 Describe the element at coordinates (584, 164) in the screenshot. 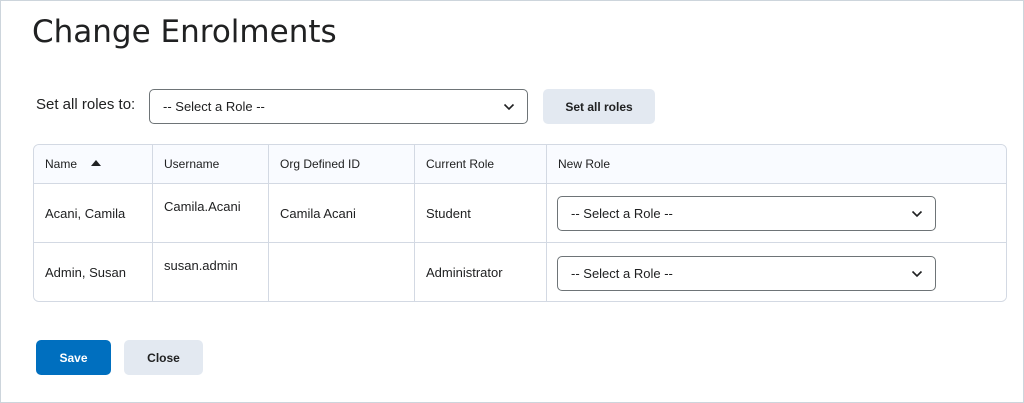

I see `header-new-role: New Role` at that location.